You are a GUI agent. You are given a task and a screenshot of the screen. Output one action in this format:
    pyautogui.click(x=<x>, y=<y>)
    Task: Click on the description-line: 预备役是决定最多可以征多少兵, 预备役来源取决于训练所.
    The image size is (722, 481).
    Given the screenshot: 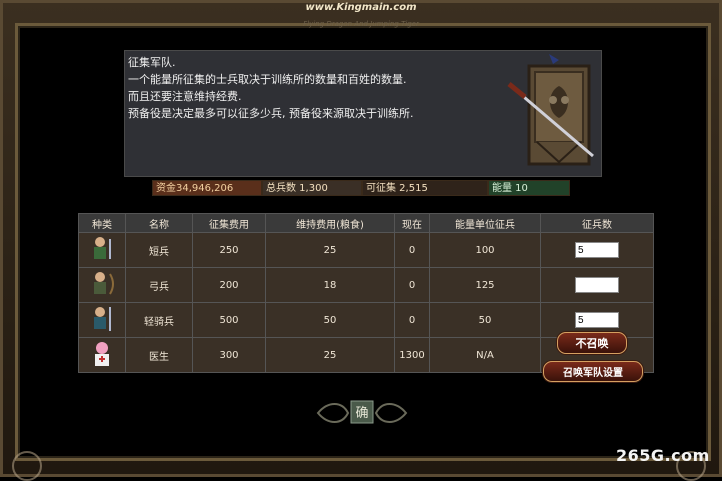 What is the action you would take?
    pyautogui.click(x=271, y=113)
    